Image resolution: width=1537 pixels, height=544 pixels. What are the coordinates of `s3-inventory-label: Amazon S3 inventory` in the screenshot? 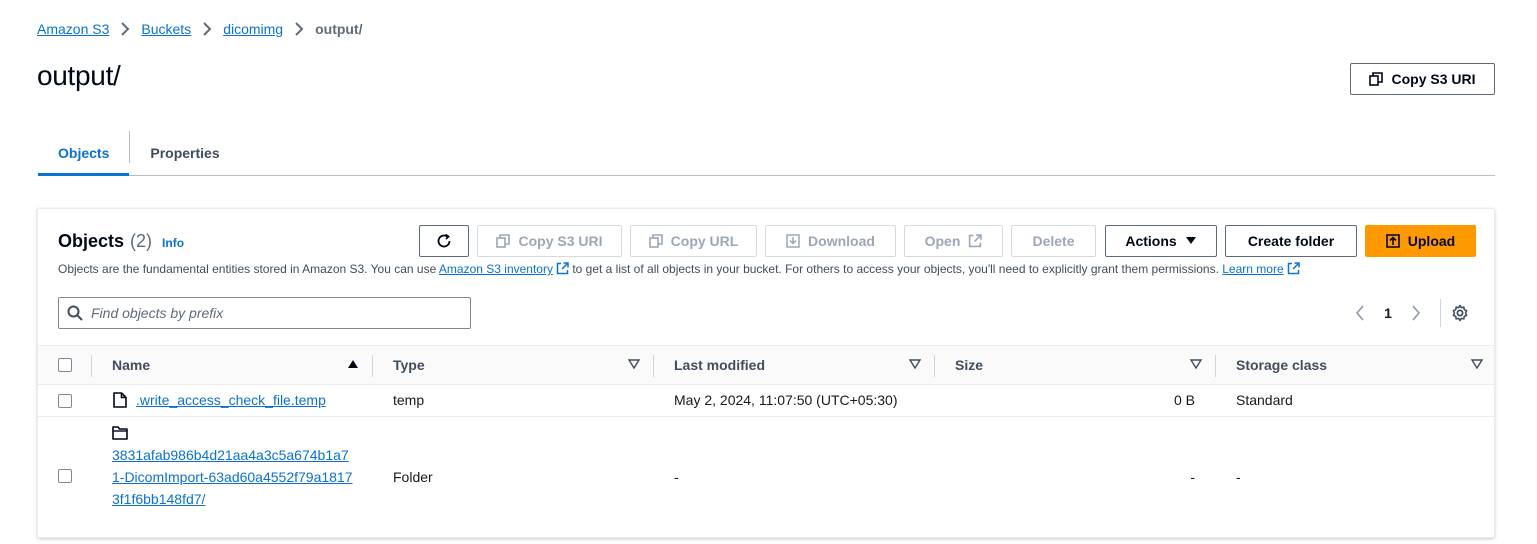 It's located at (495, 269).